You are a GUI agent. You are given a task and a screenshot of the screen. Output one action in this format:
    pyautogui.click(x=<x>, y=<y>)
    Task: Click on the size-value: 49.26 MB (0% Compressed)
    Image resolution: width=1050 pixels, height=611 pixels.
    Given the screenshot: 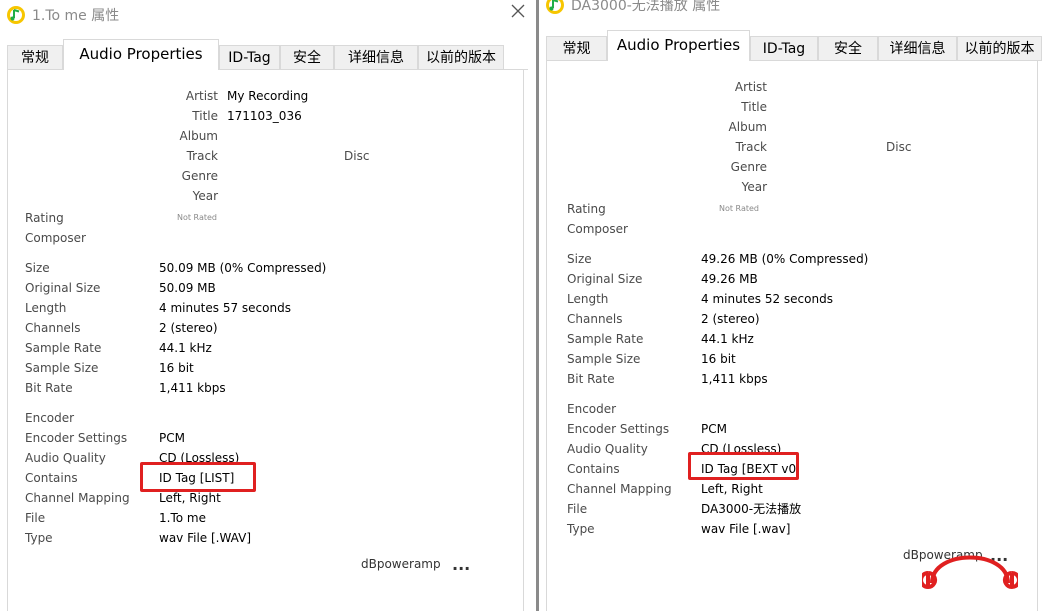 What is the action you would take?
    pyautogui.click(x=785, y=259)
    